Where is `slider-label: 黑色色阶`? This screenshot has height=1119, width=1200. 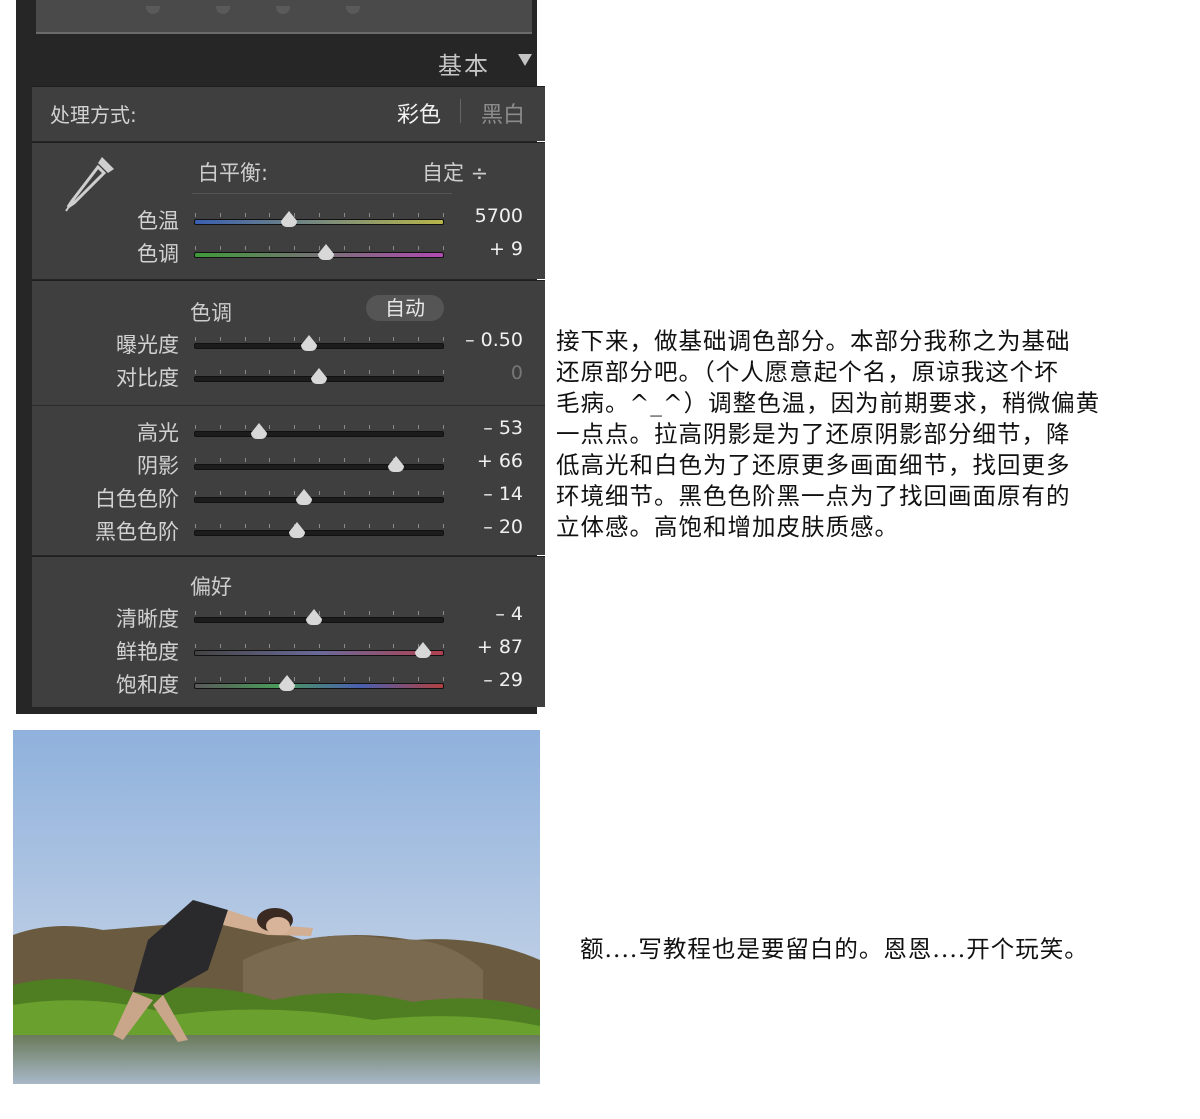 slider-label: 黑色色阶 is located at coordinates (137, 532).